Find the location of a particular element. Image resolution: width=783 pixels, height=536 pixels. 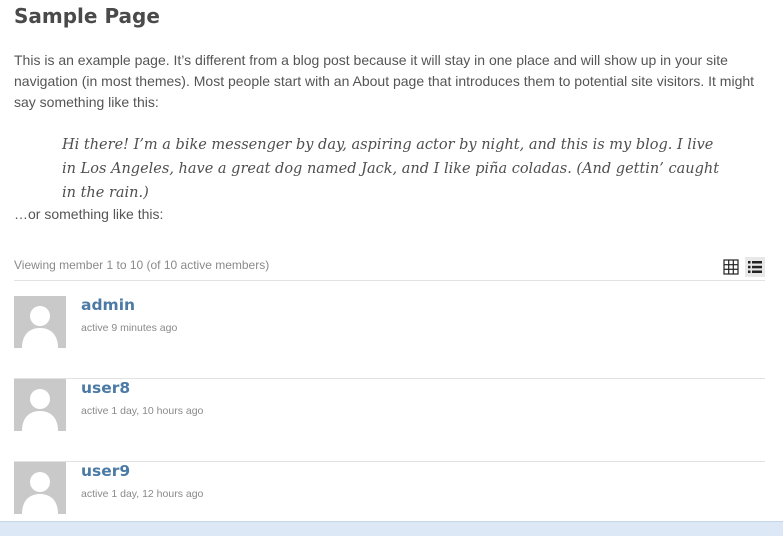

member-last-active: active 9 minutes ago is located at coordinates (129, 328).